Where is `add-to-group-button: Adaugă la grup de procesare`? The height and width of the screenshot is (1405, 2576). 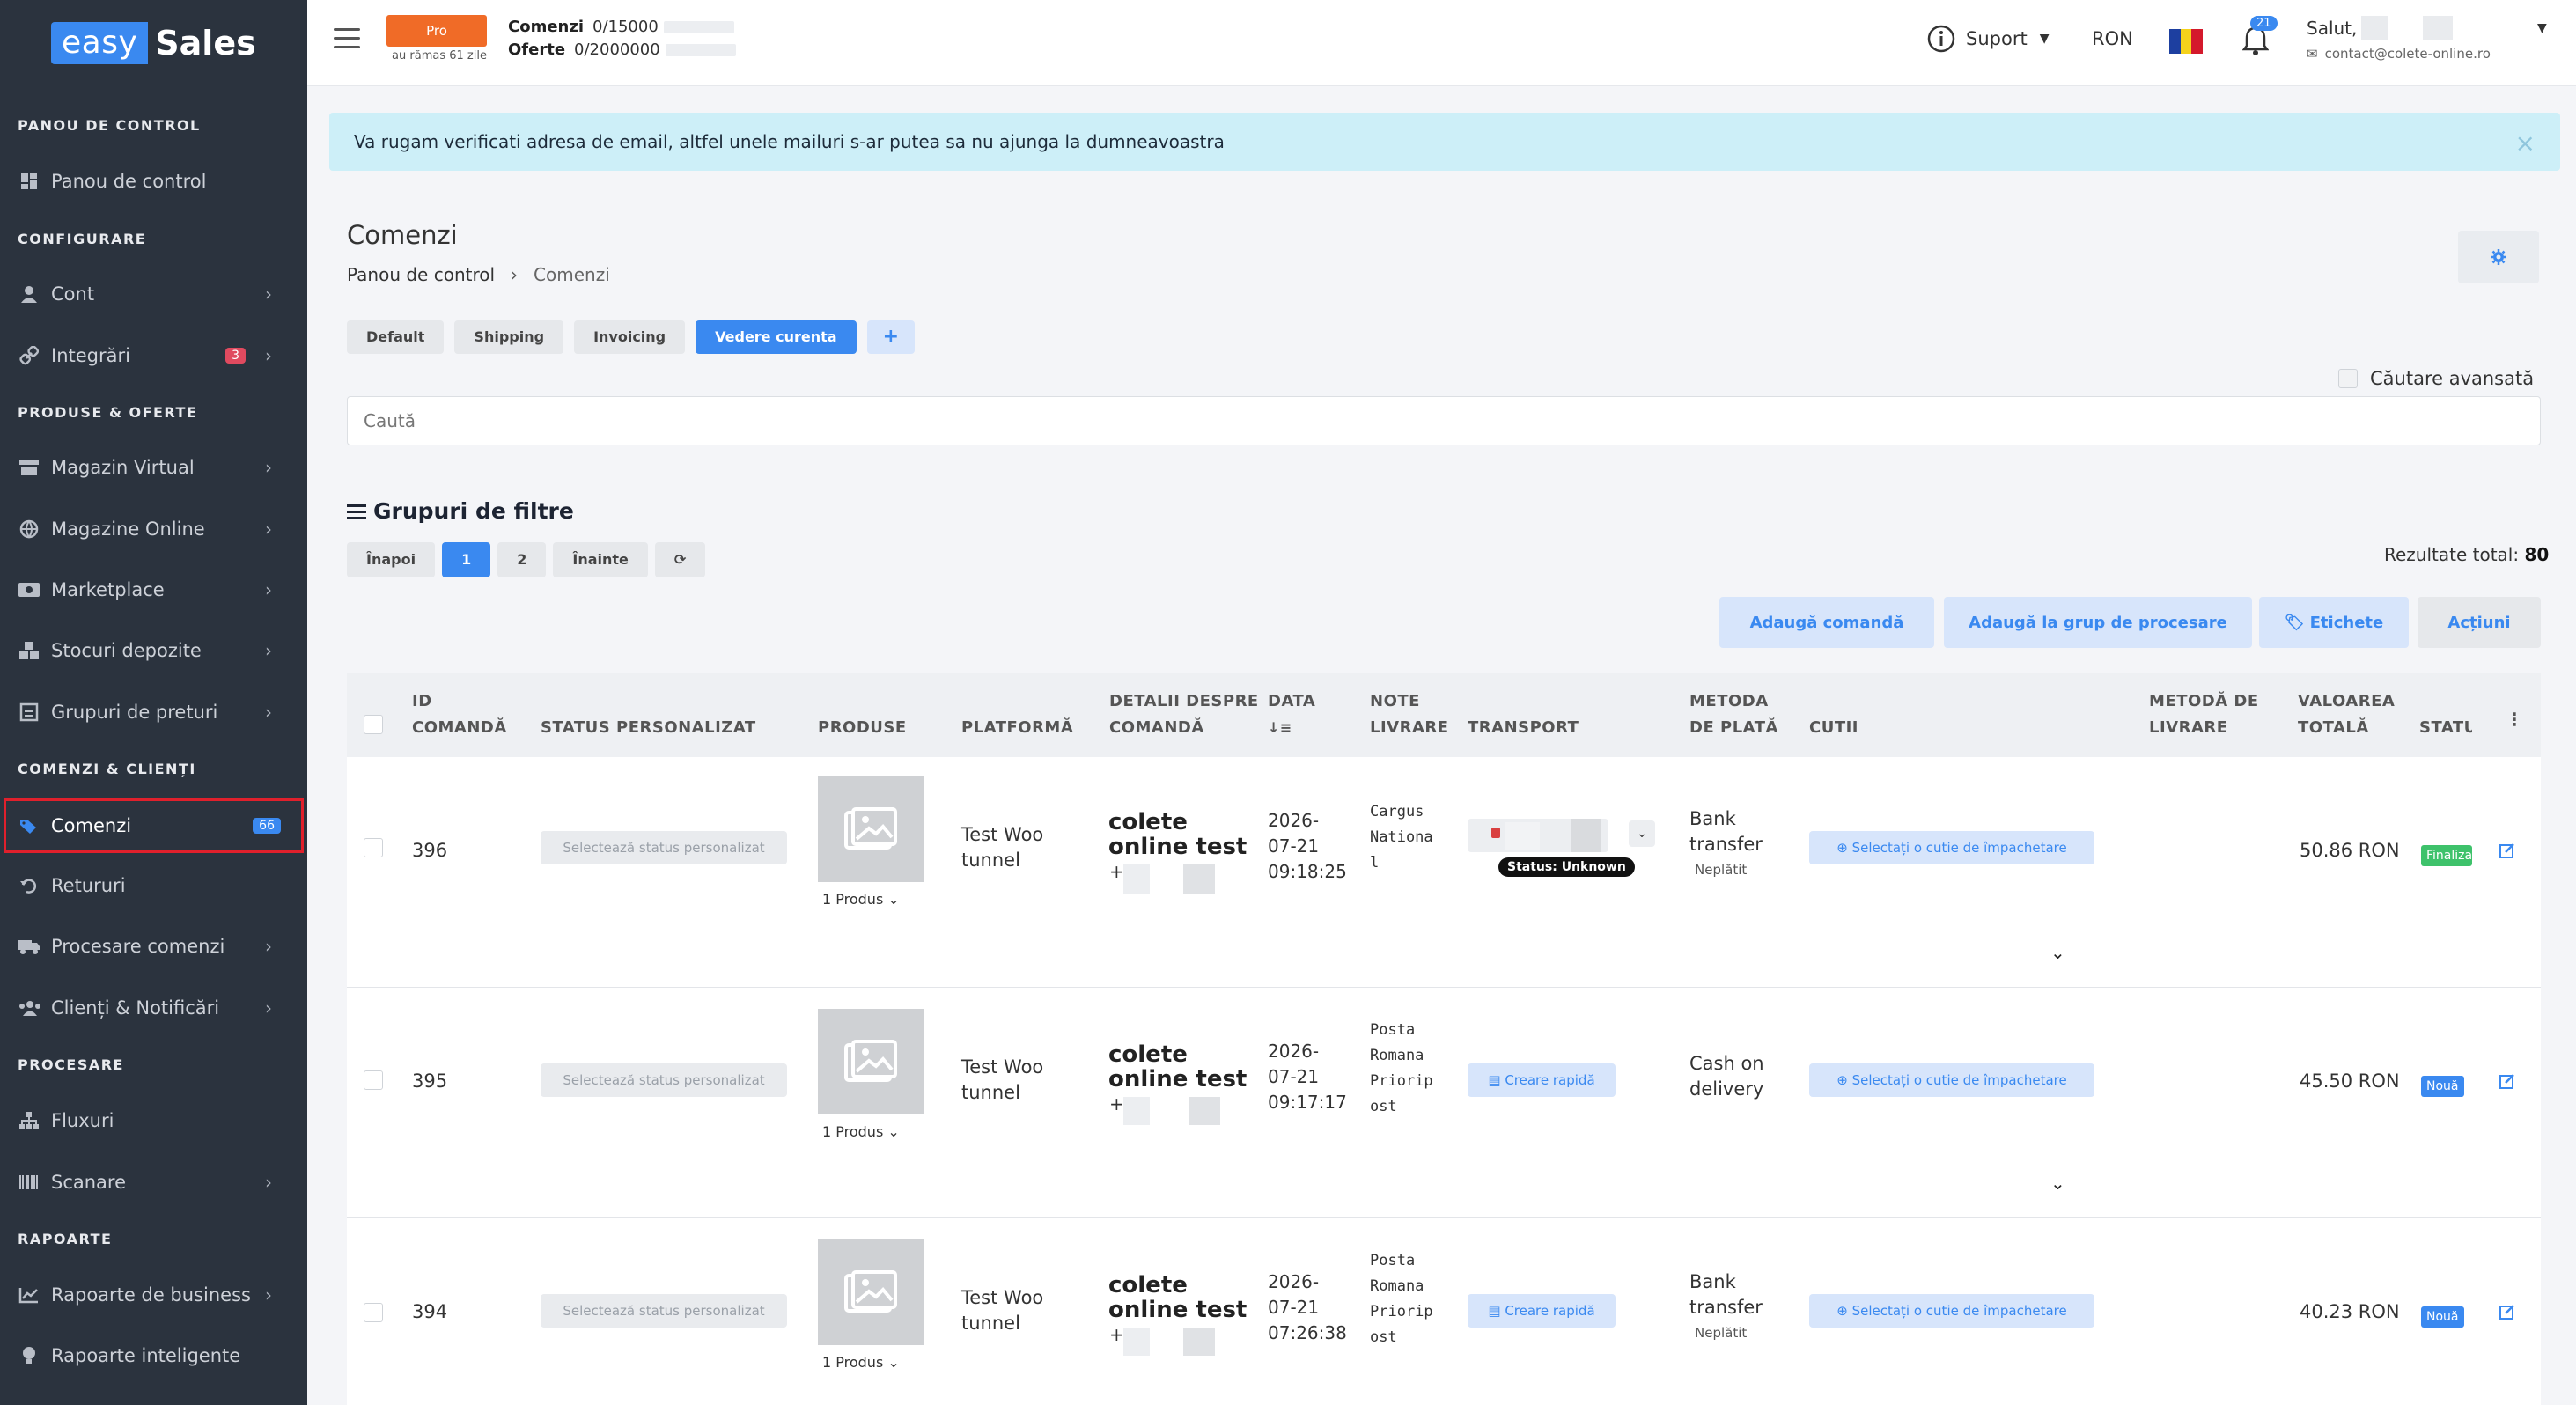 add-to-group-button: Adaugă la grup de procesare is located at coordinates (2098, 622).